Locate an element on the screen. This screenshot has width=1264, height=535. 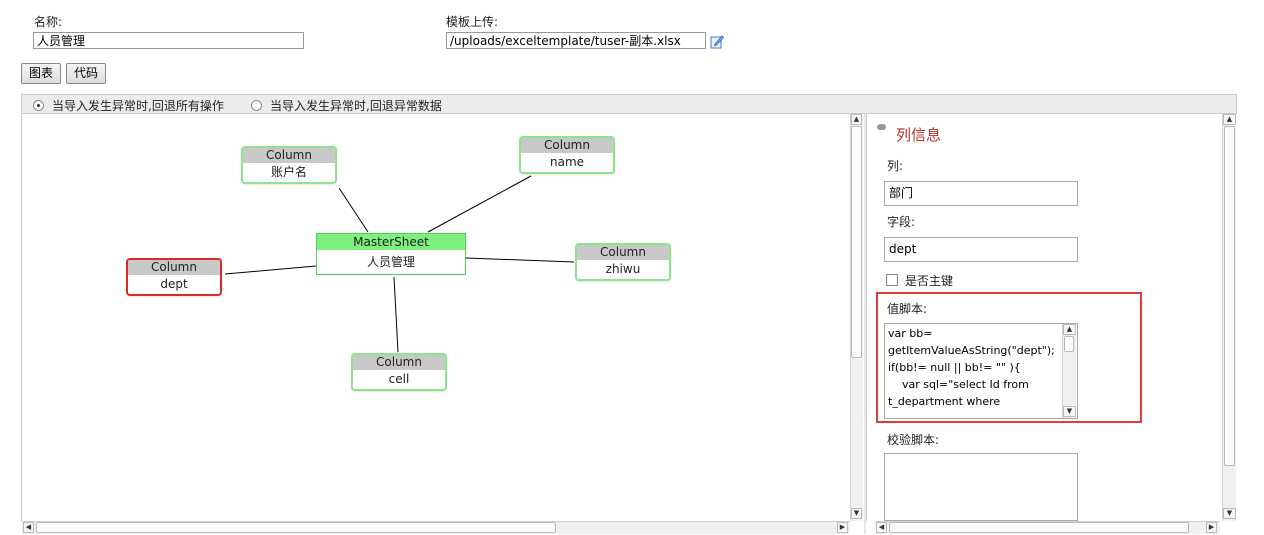
column-node-name: dept is located at coordinates (174, 284).